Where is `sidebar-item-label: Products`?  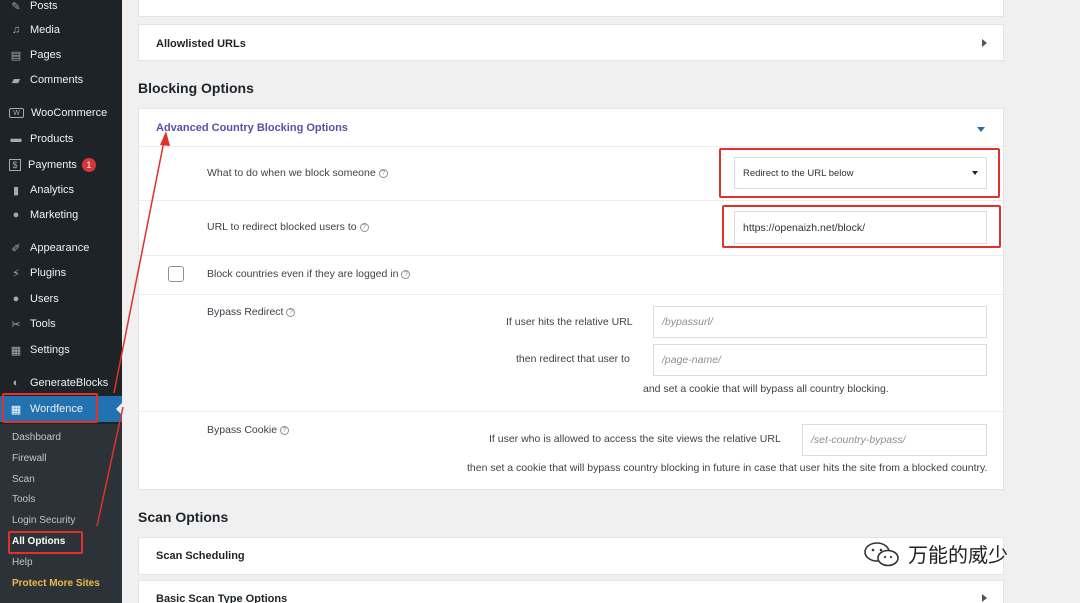 sidebar-item-label: Products is located at coordinates (52, 139).